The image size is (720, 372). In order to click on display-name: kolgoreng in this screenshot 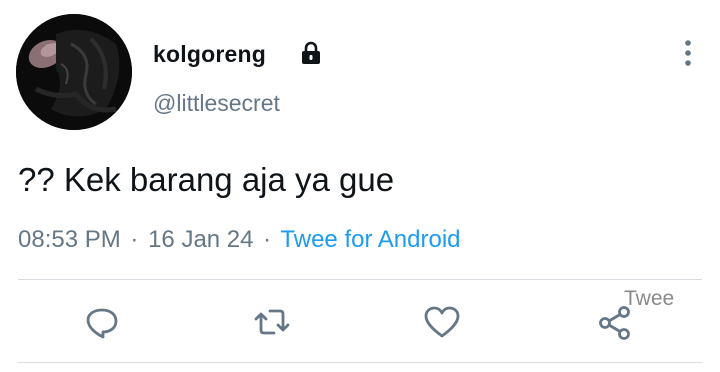, I will do `click(209, 54)`.